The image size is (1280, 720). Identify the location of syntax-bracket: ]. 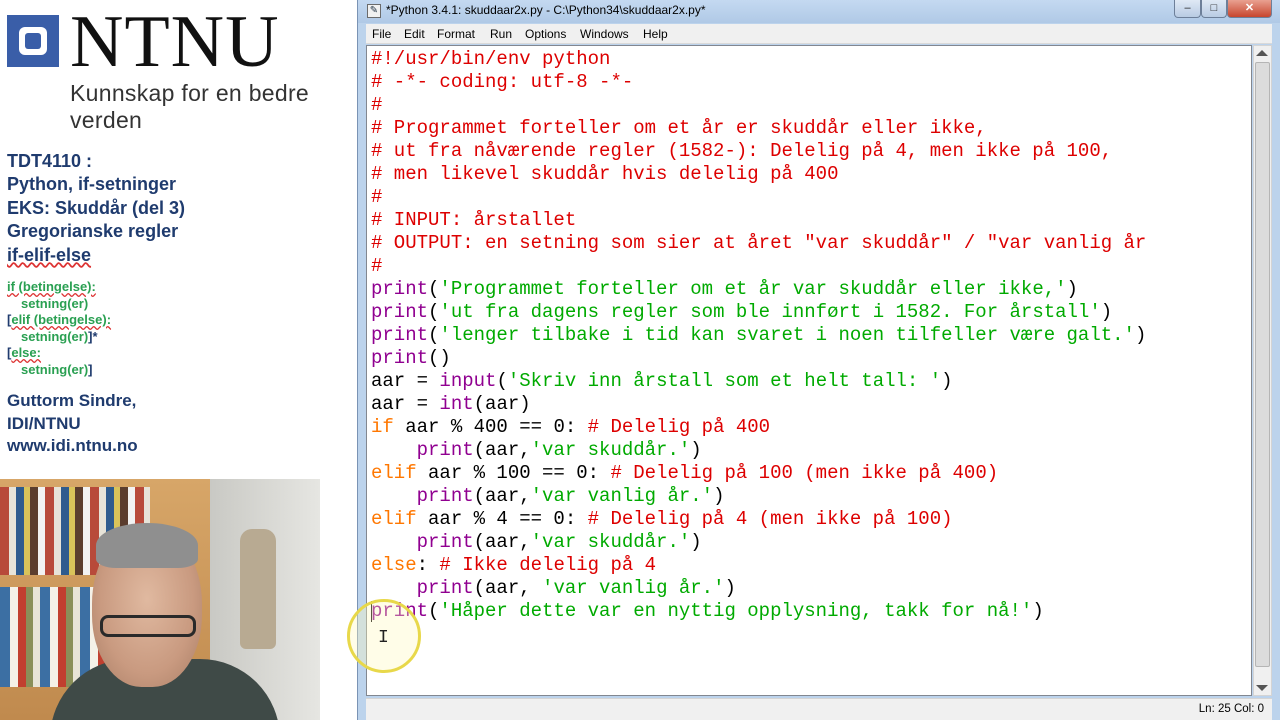
(90, 369).